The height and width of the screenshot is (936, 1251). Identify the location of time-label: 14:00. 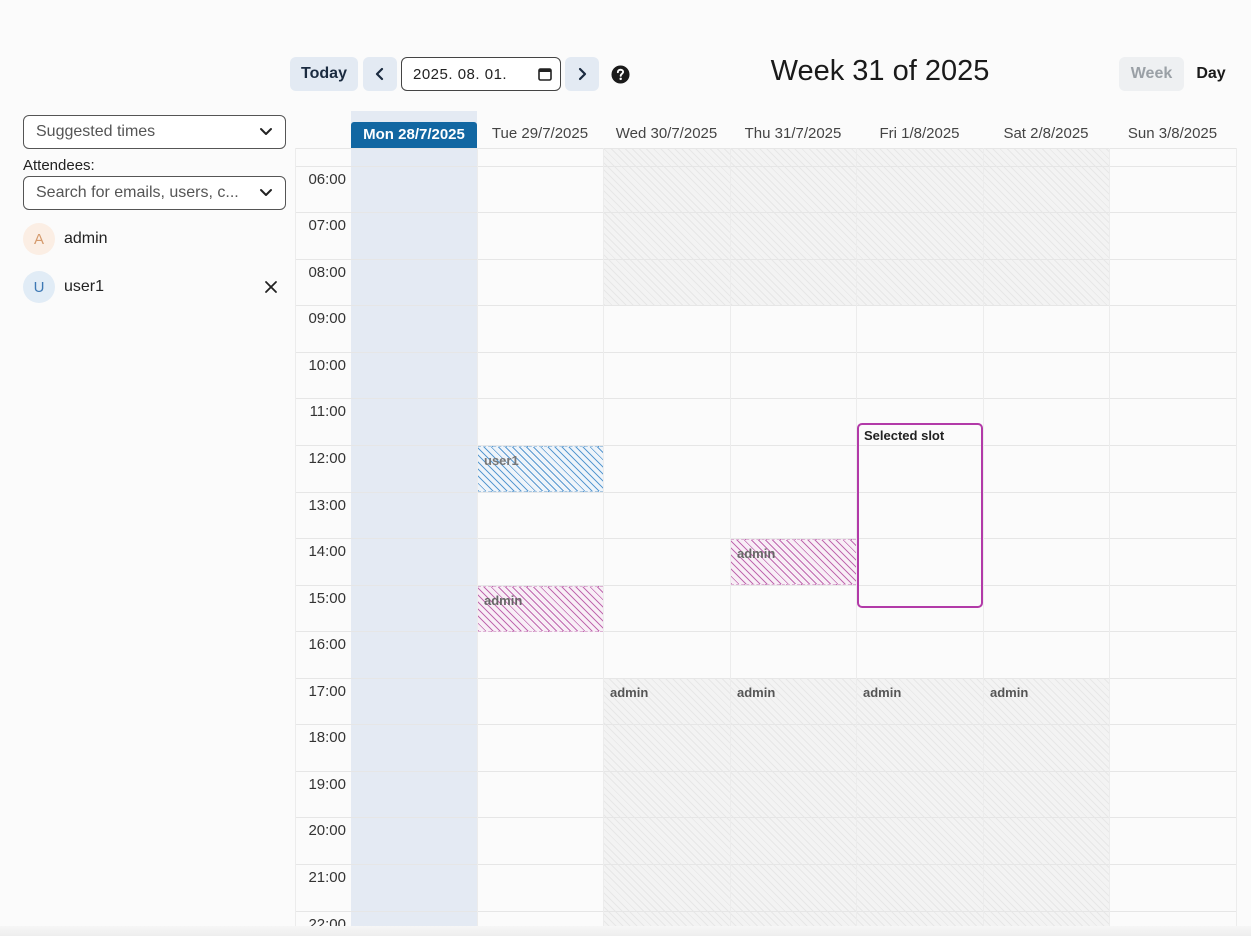
(327, 551).